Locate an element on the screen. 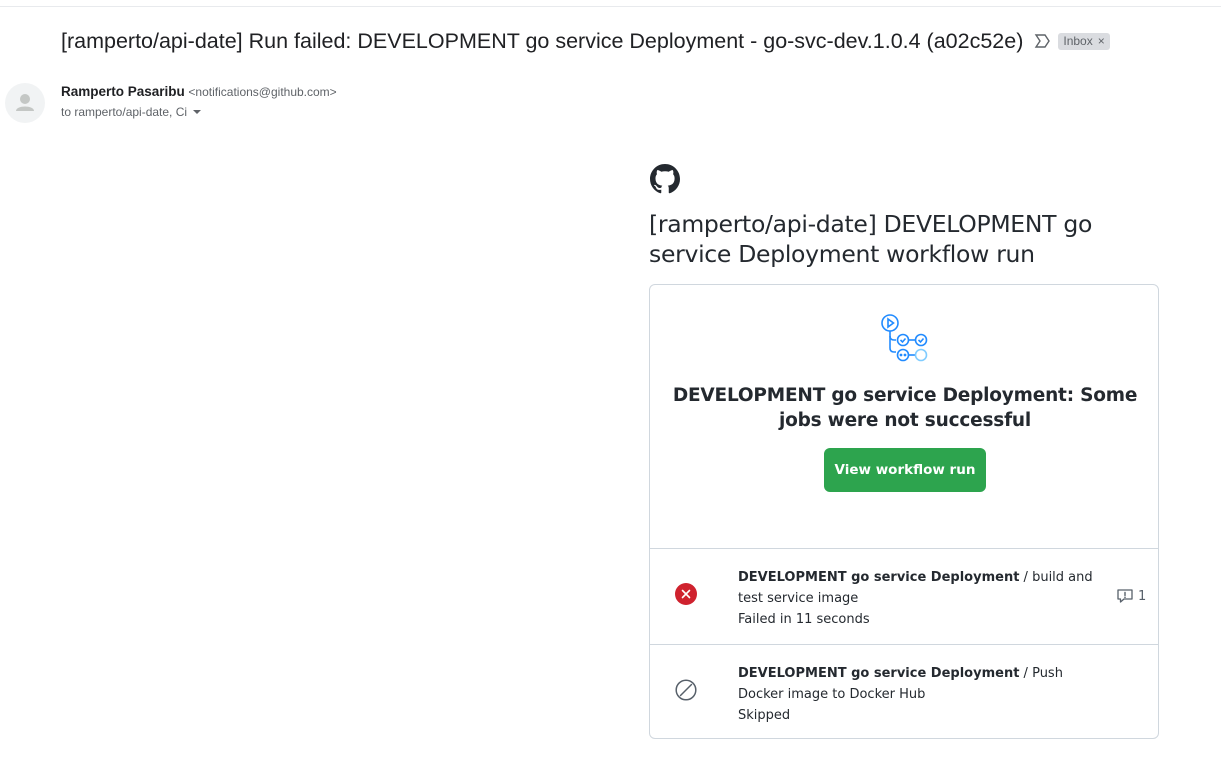  recipients-text: to ramperto/api-date, Ci is located at coordinates (124, 112).